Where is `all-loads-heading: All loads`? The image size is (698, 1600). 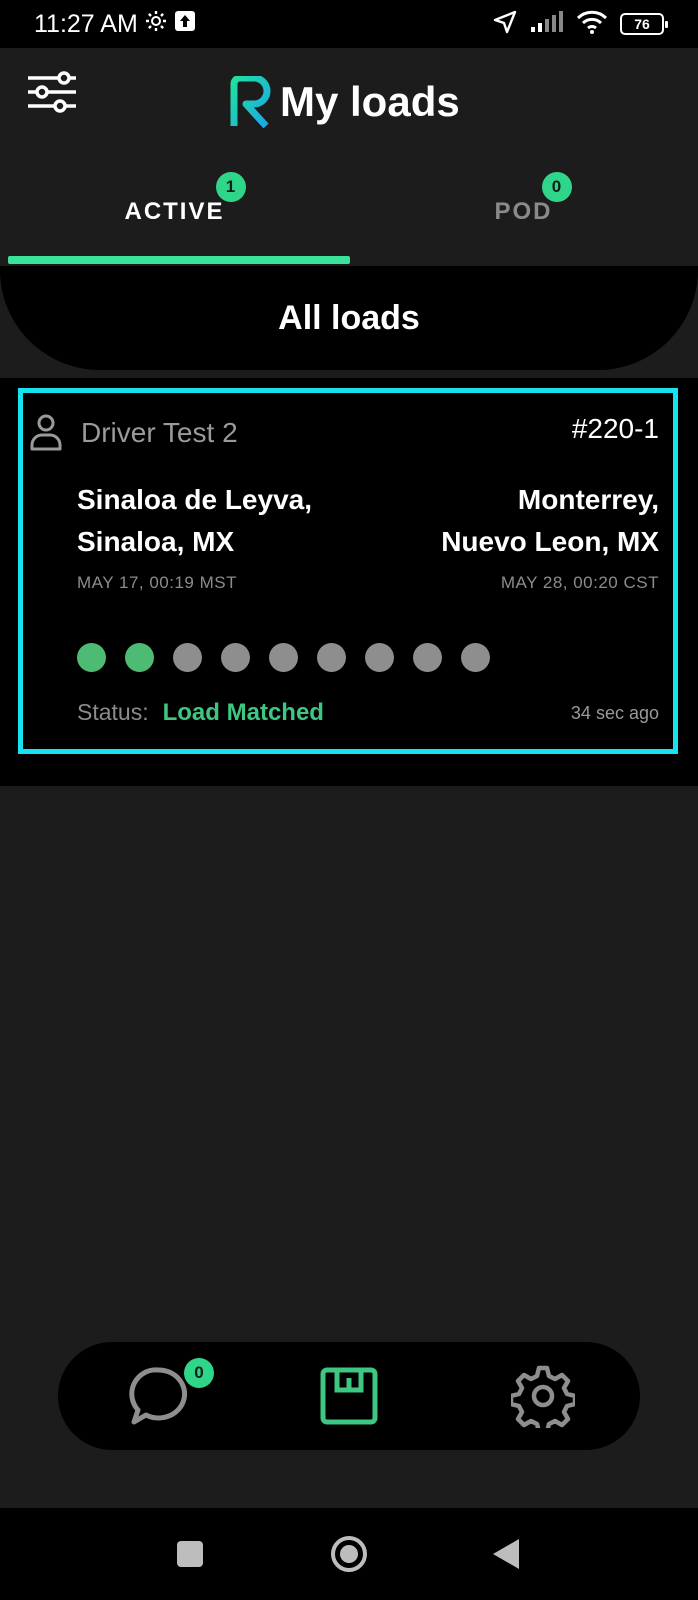
all-loads-heading: All loads is located at coordinates (349, 317).